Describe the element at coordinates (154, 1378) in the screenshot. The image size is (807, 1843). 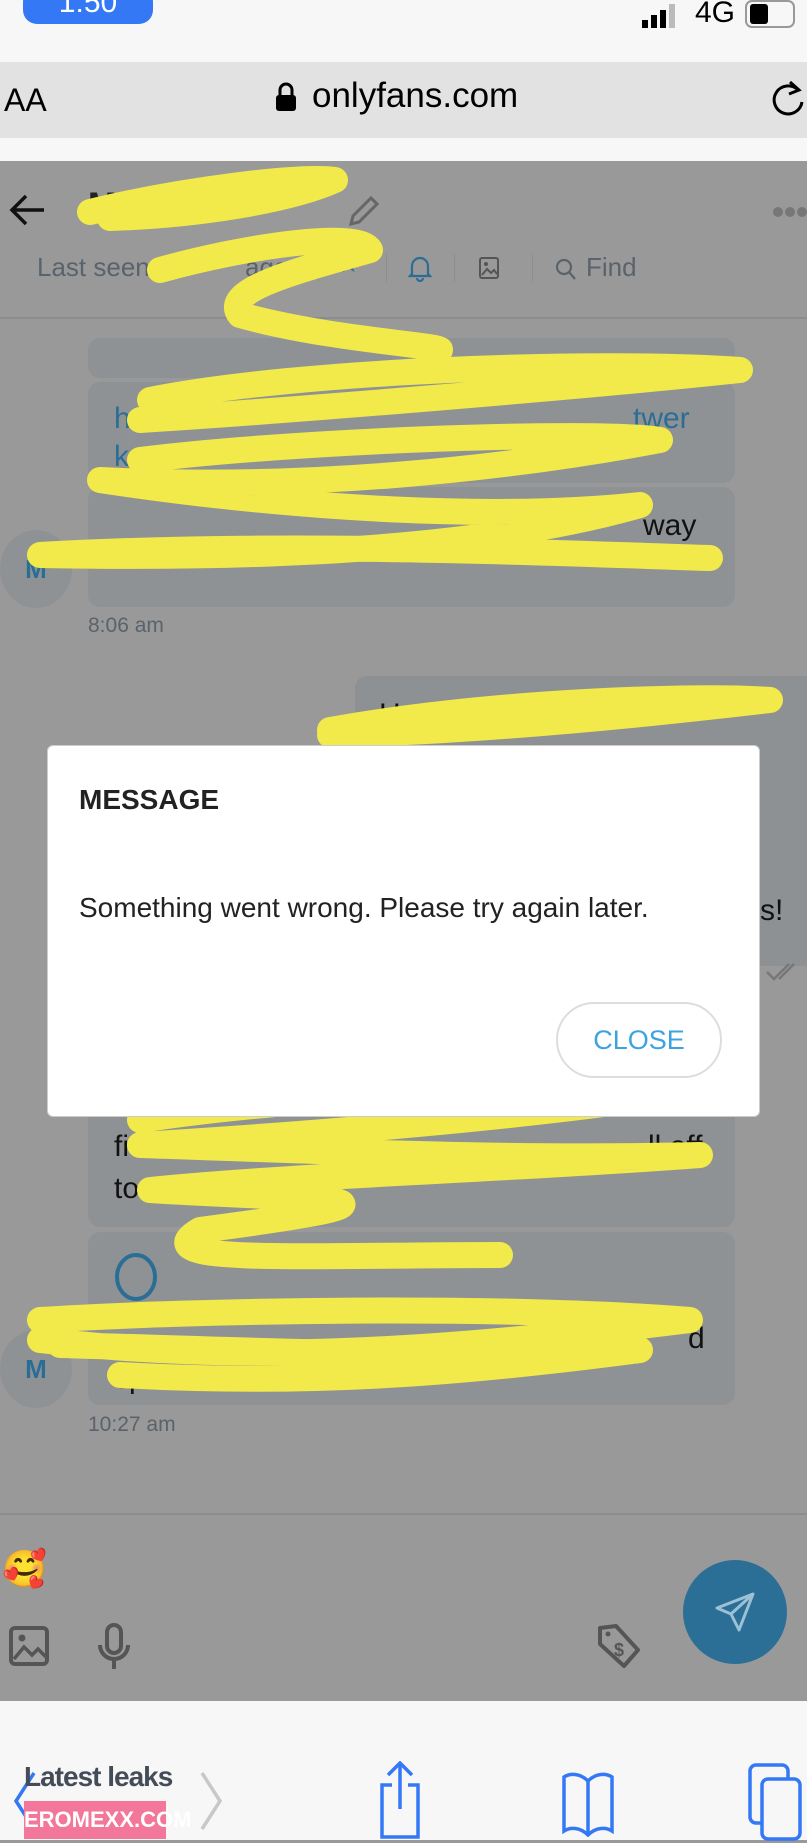
I see `message-fragment: spank` at that location.